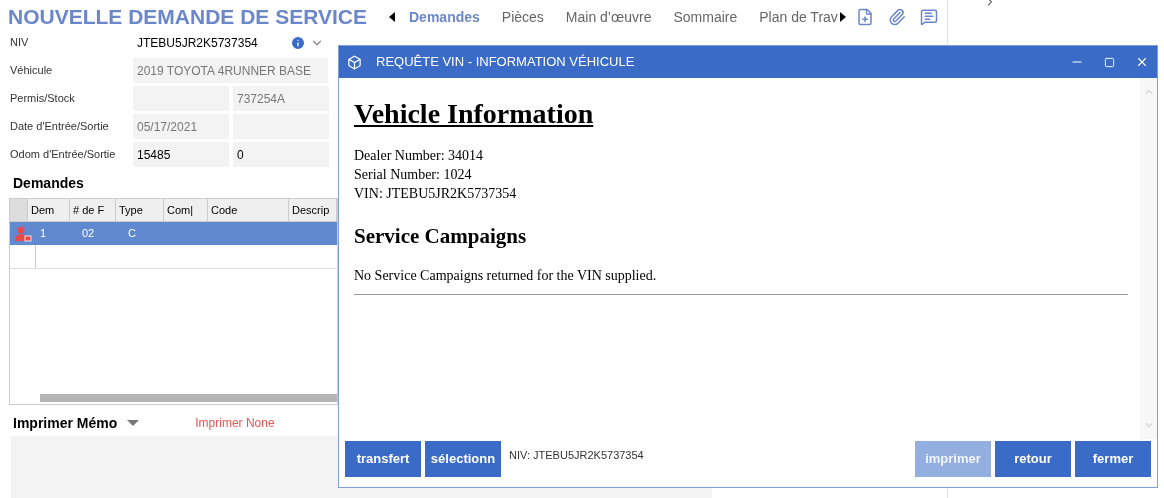 The height and width of the screenshot is (498, 1164). What do you see at coordinates (1109, 62) in the screenshot?
I see `maximize-icon` at bounding box center [1109, 62].